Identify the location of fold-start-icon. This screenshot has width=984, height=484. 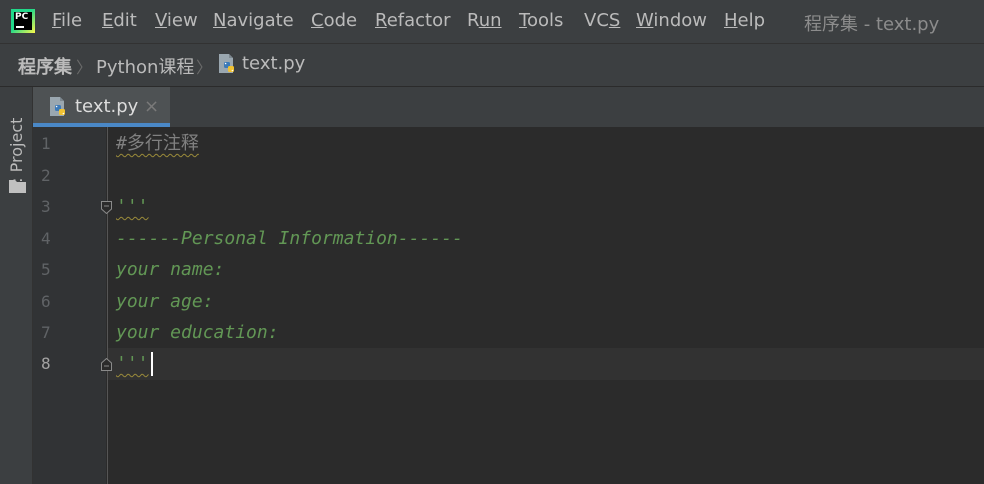
(106, 207).